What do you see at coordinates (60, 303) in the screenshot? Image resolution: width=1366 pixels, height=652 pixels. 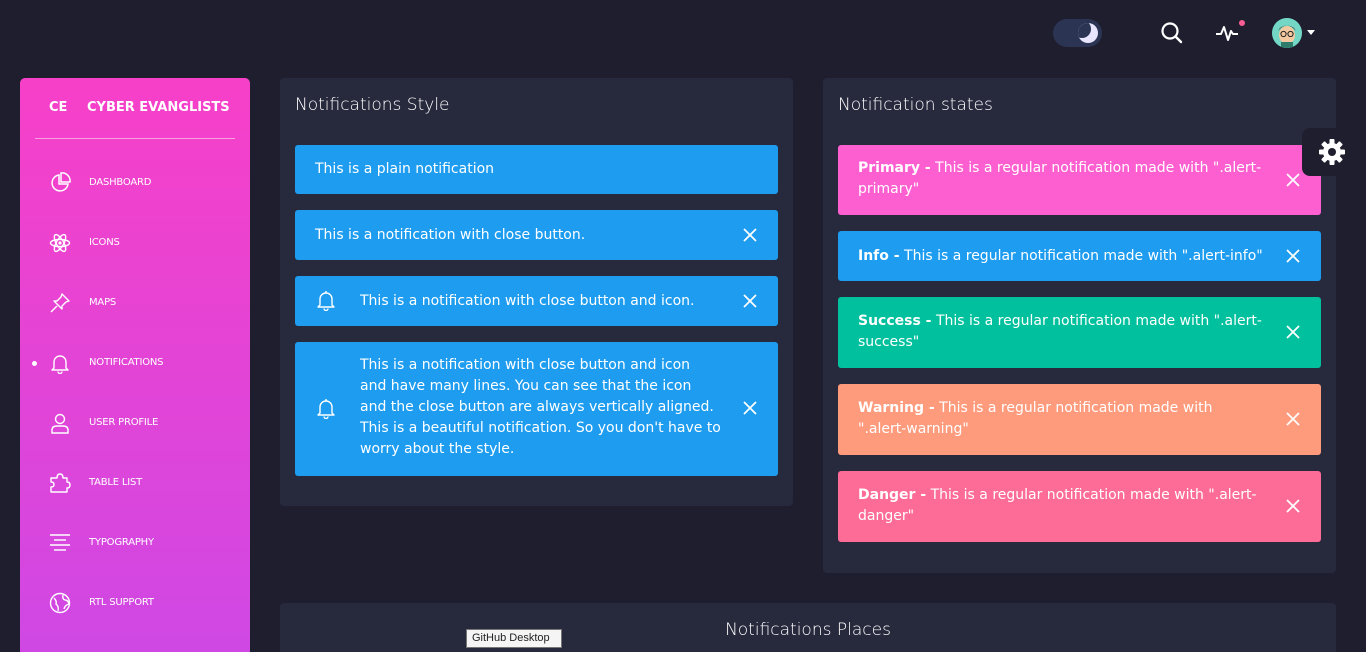 I see `pin-icon` at bounding box center [60, 303].